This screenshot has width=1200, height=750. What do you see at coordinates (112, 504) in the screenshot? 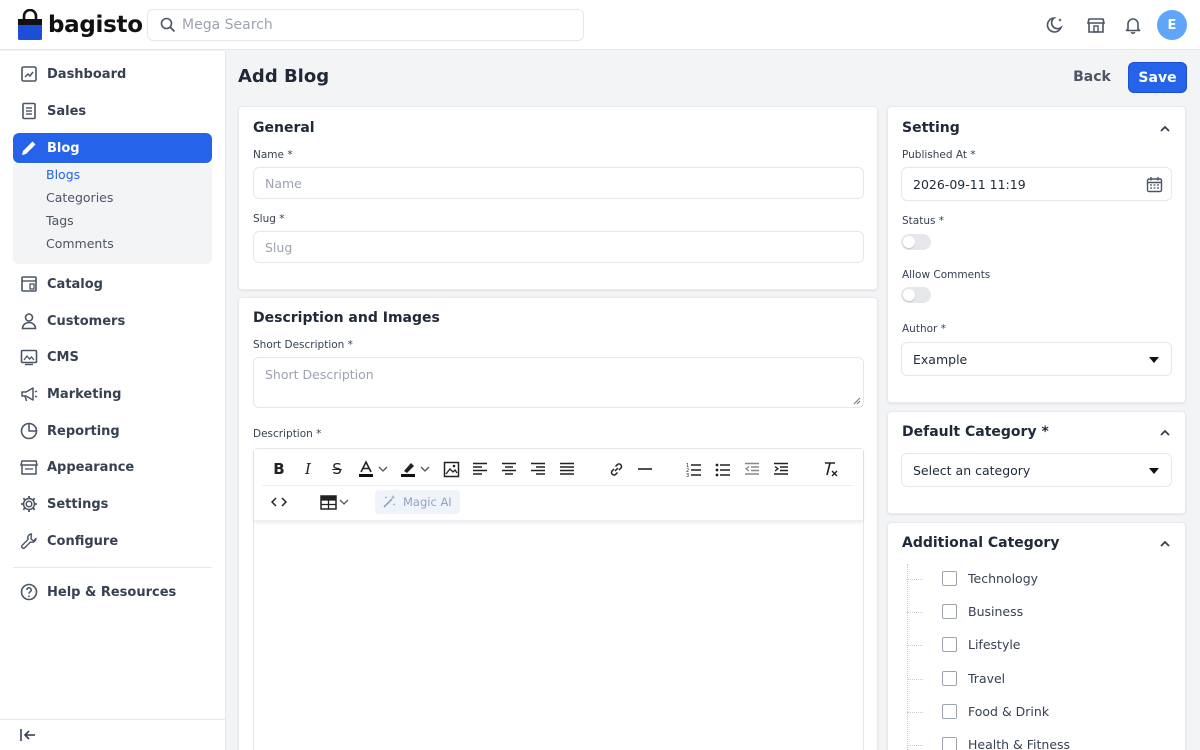
I see `sidebar-item-settings: Settings` at bounding box center [112, 504].